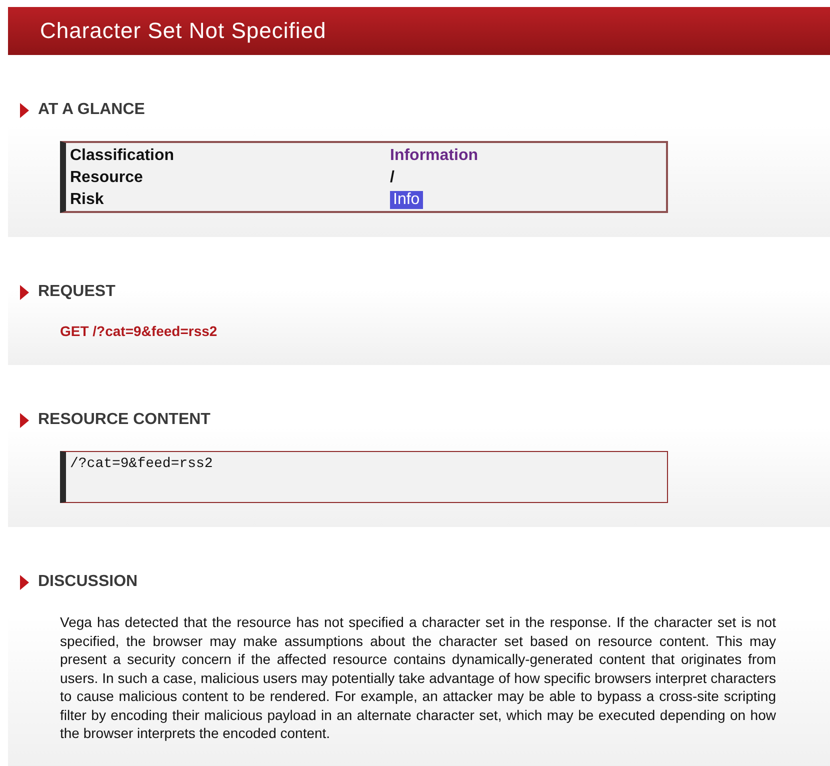 The height and width of the screenshot is (766, 830). Describe the element at coordinates (123, 156) in the screenshot. I see `field-label: Classification` at that location.